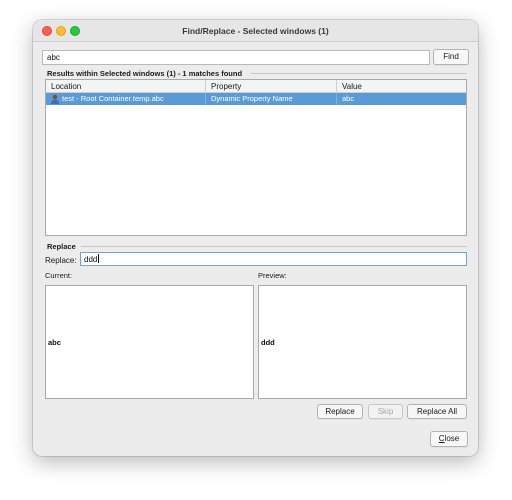 Image resolution: width=512 pixels, height=500 pixels. Describe the element at coordinates (402, 86) in the screenshot. I see `column-header-value: Value` at that location.